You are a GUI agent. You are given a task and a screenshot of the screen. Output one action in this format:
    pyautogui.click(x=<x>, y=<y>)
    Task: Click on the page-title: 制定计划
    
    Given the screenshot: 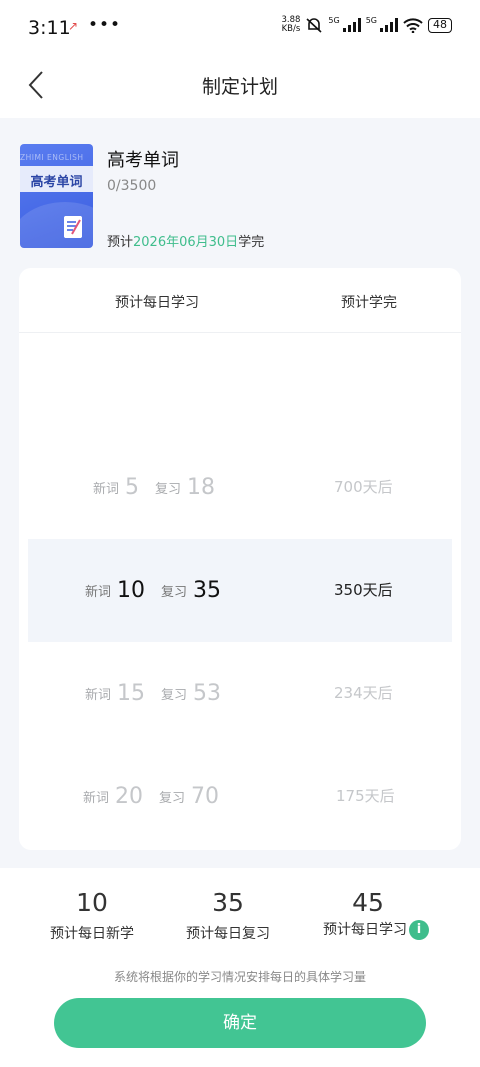 What is the action you would take?
    pyautogui.click(x=239, y=87)
    